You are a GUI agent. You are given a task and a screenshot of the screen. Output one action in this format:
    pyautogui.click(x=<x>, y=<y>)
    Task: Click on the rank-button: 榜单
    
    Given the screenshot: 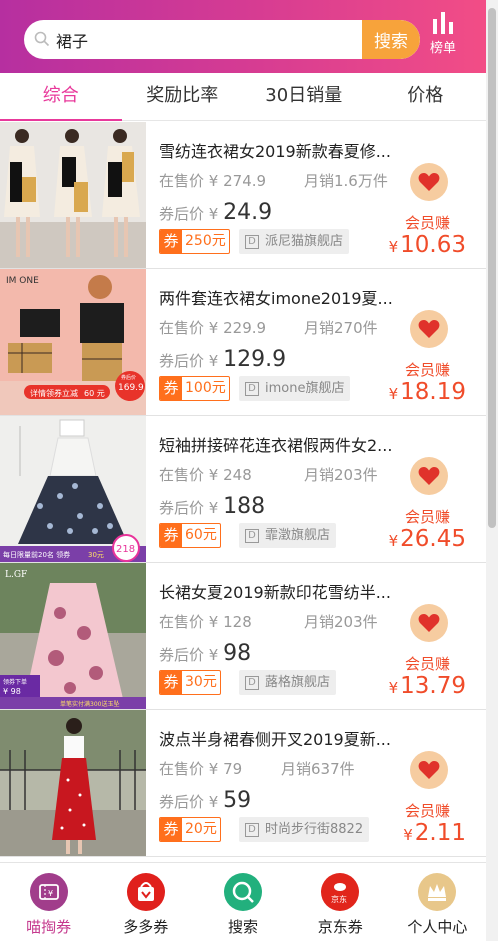 What is the action you would take?
    pyautogui.click(x=443, y=37)
    